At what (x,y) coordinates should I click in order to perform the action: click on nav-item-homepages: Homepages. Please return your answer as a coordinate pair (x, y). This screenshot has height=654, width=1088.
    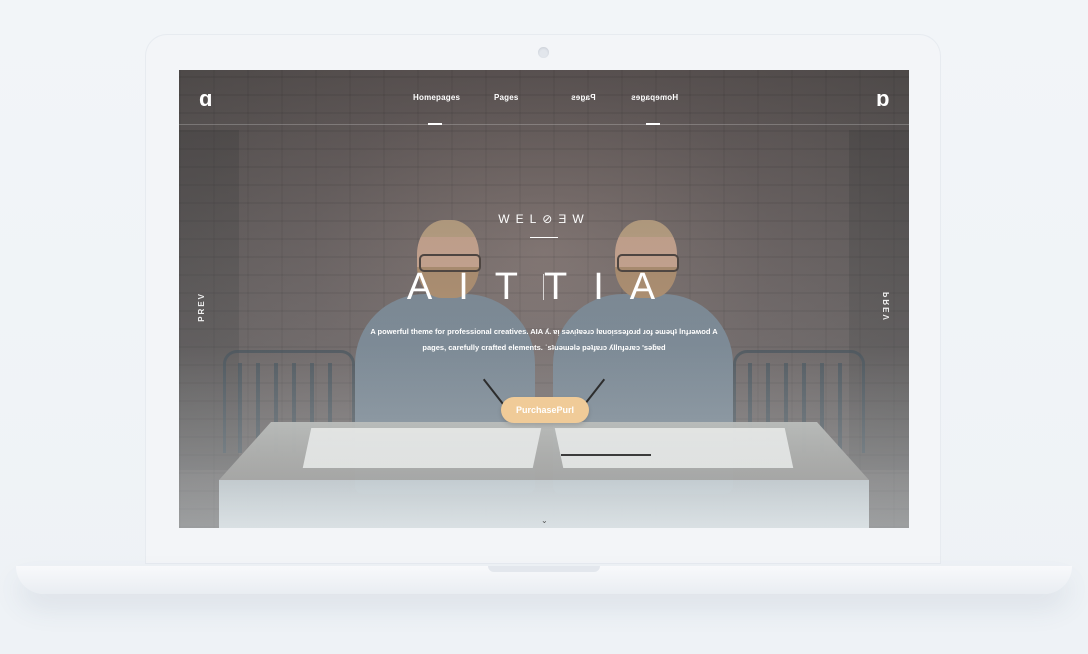
    Looking at the image, I should click on (436, 97).